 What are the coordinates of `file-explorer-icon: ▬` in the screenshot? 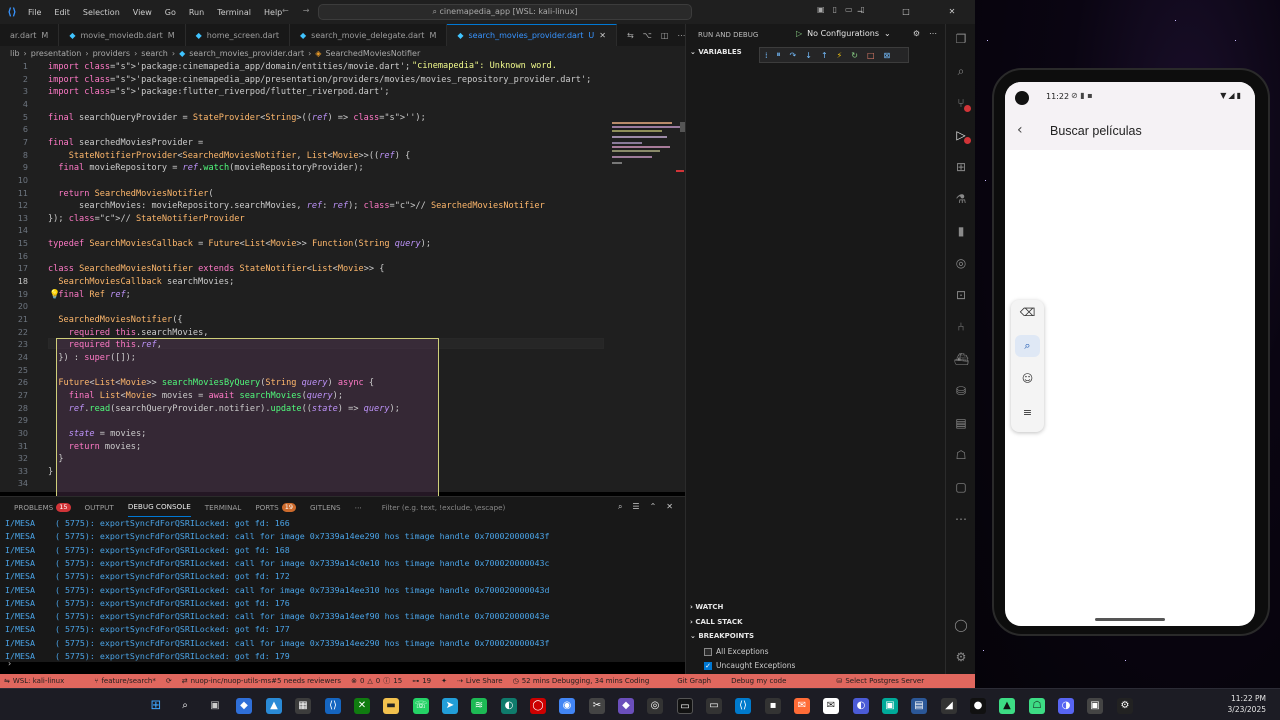 It's located at (391, 706).